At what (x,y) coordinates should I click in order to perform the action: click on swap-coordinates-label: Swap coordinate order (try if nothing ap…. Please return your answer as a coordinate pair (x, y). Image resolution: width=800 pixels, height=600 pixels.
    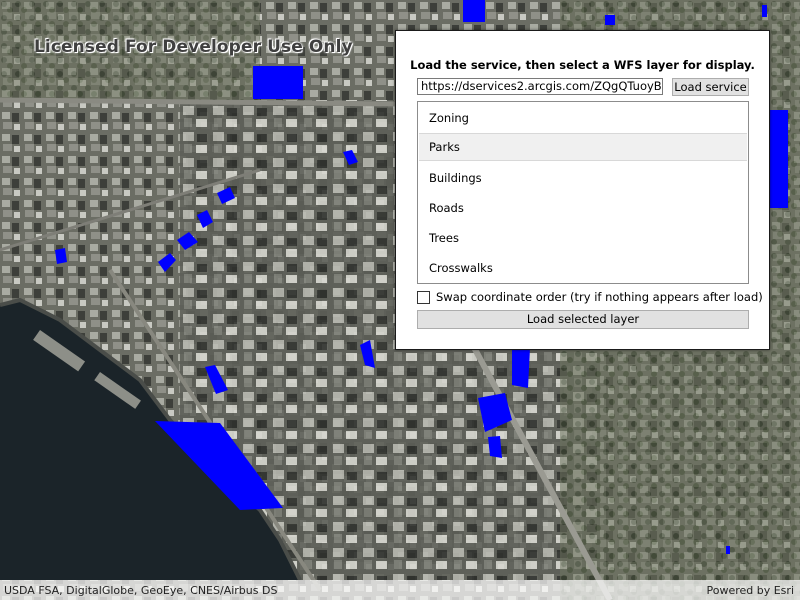
    Looking at the image, I should click on (599, 297).